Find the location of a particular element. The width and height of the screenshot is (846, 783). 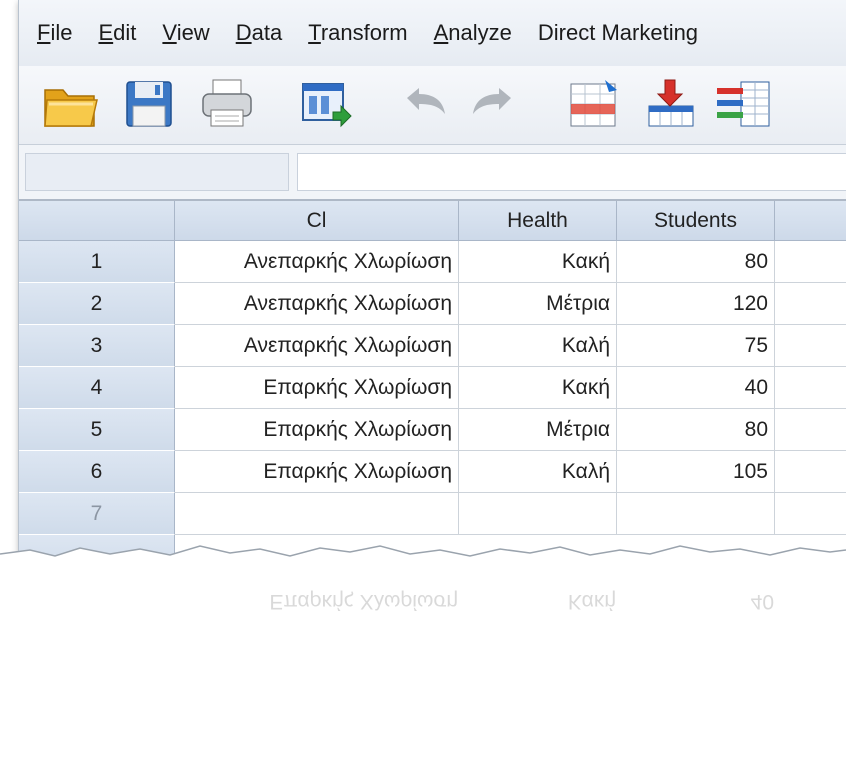

menu-direct-marketing: Direct Marketing is located at coordinates (618, 33).